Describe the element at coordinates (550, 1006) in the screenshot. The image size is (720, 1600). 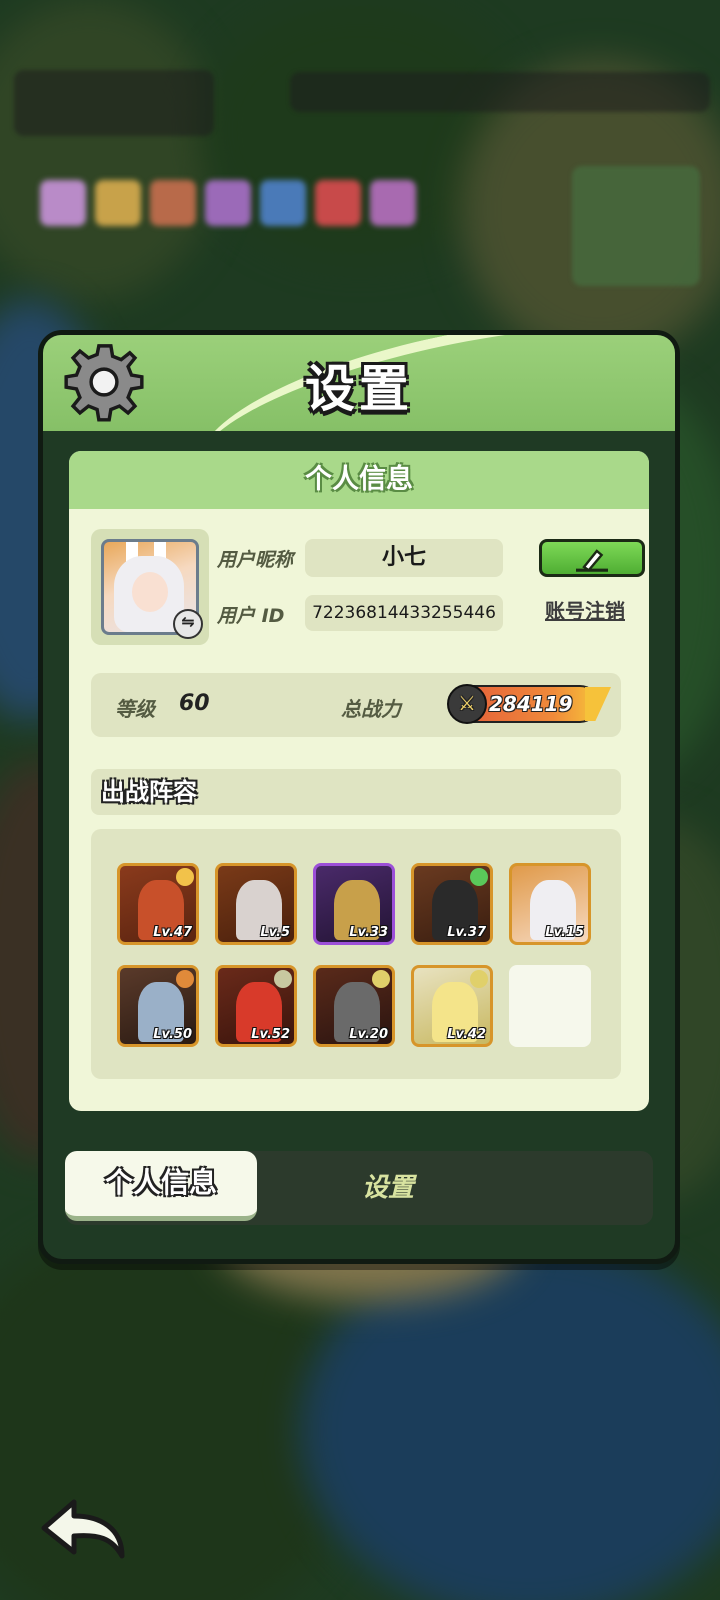
I see `empty-hero-slot` at that location.